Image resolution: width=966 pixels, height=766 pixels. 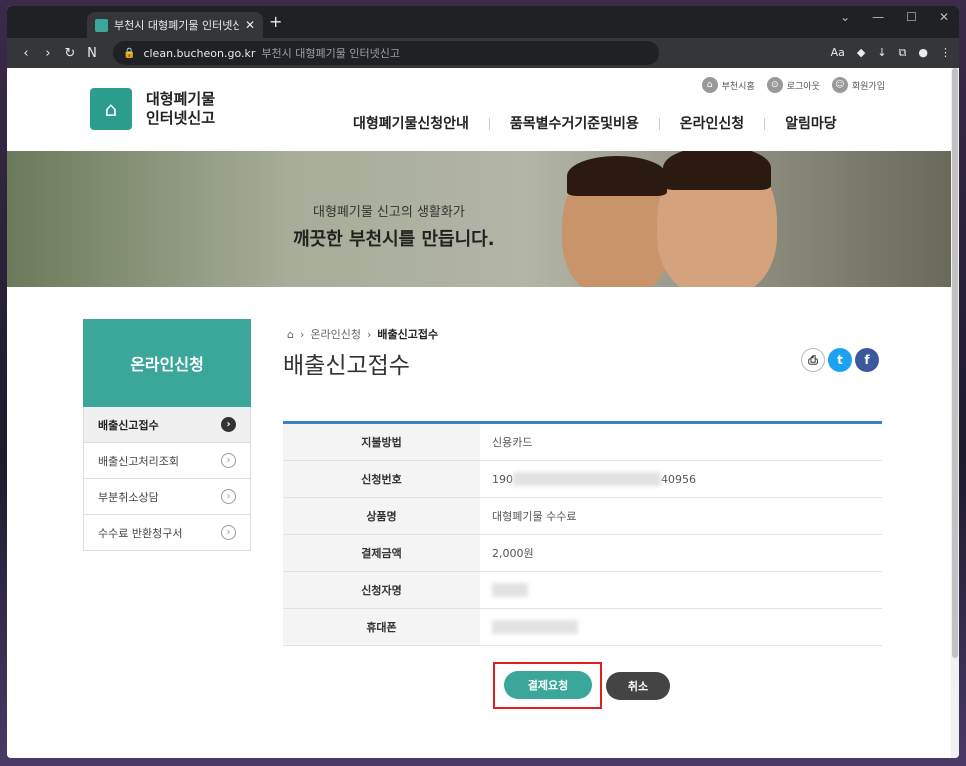 I want to click on shield-icon: ◆, so click(x=861, y=53).